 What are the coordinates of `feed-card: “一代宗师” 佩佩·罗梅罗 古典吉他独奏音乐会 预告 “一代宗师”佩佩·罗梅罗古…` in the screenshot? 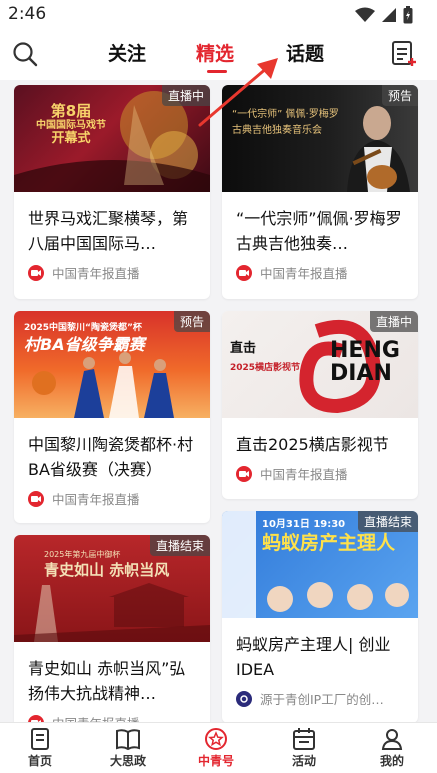 It's located at (320, 192).